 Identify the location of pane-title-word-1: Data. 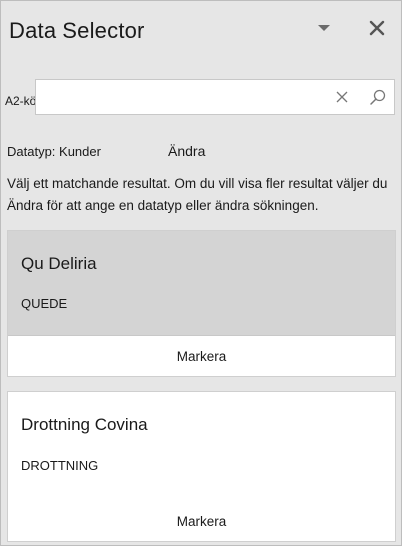
(33, 30).